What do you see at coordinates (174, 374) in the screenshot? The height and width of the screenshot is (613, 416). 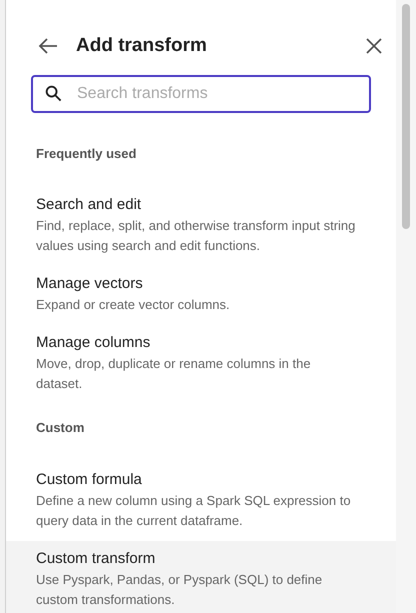 I see `item-description: Move, drop, duplicate or rename columns in the dataset.` at bounding box center [174, 374].